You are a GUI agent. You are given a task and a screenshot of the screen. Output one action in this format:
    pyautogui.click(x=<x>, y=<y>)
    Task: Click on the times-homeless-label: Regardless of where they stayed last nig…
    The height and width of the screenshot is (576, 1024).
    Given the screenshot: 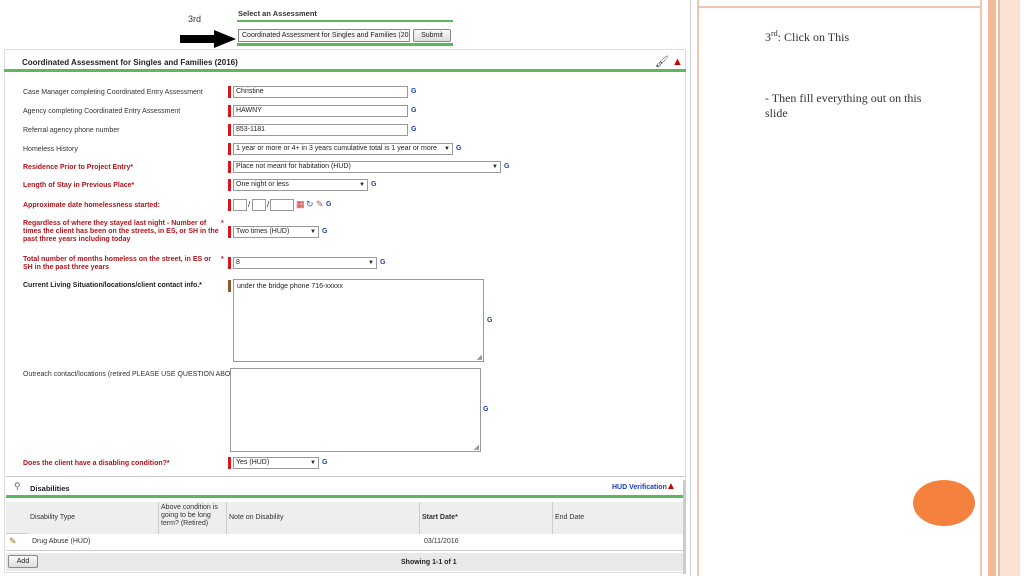 What is the action you would take?
    pyautogui.click(x=121, y=231)
    